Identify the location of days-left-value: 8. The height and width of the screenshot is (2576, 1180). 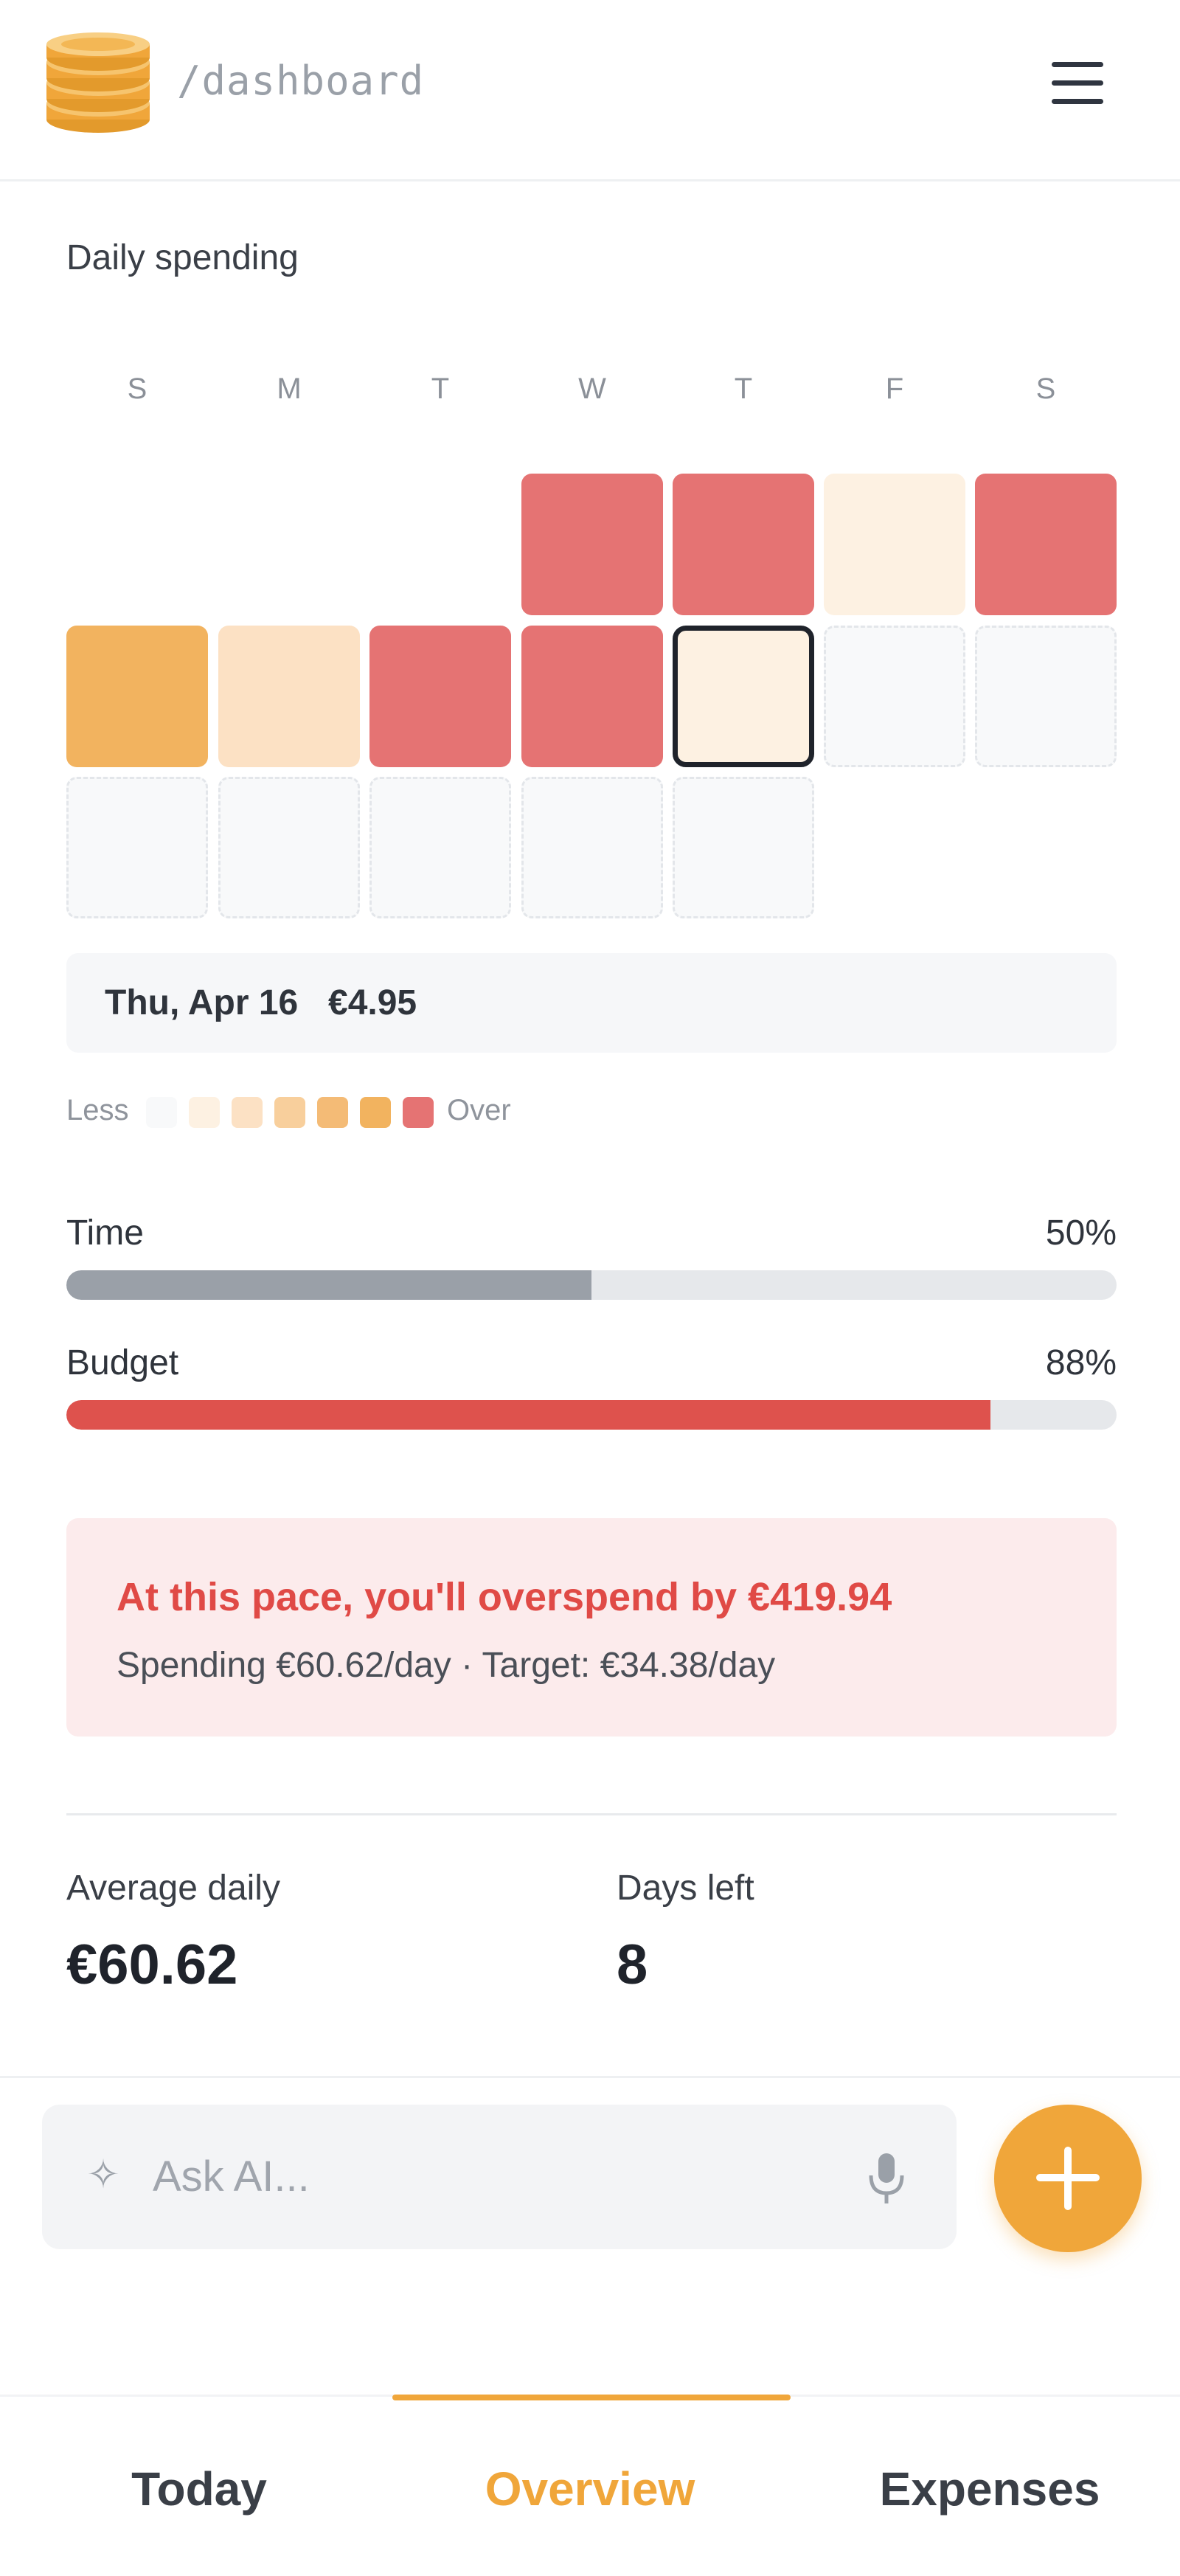
(632, 1965).